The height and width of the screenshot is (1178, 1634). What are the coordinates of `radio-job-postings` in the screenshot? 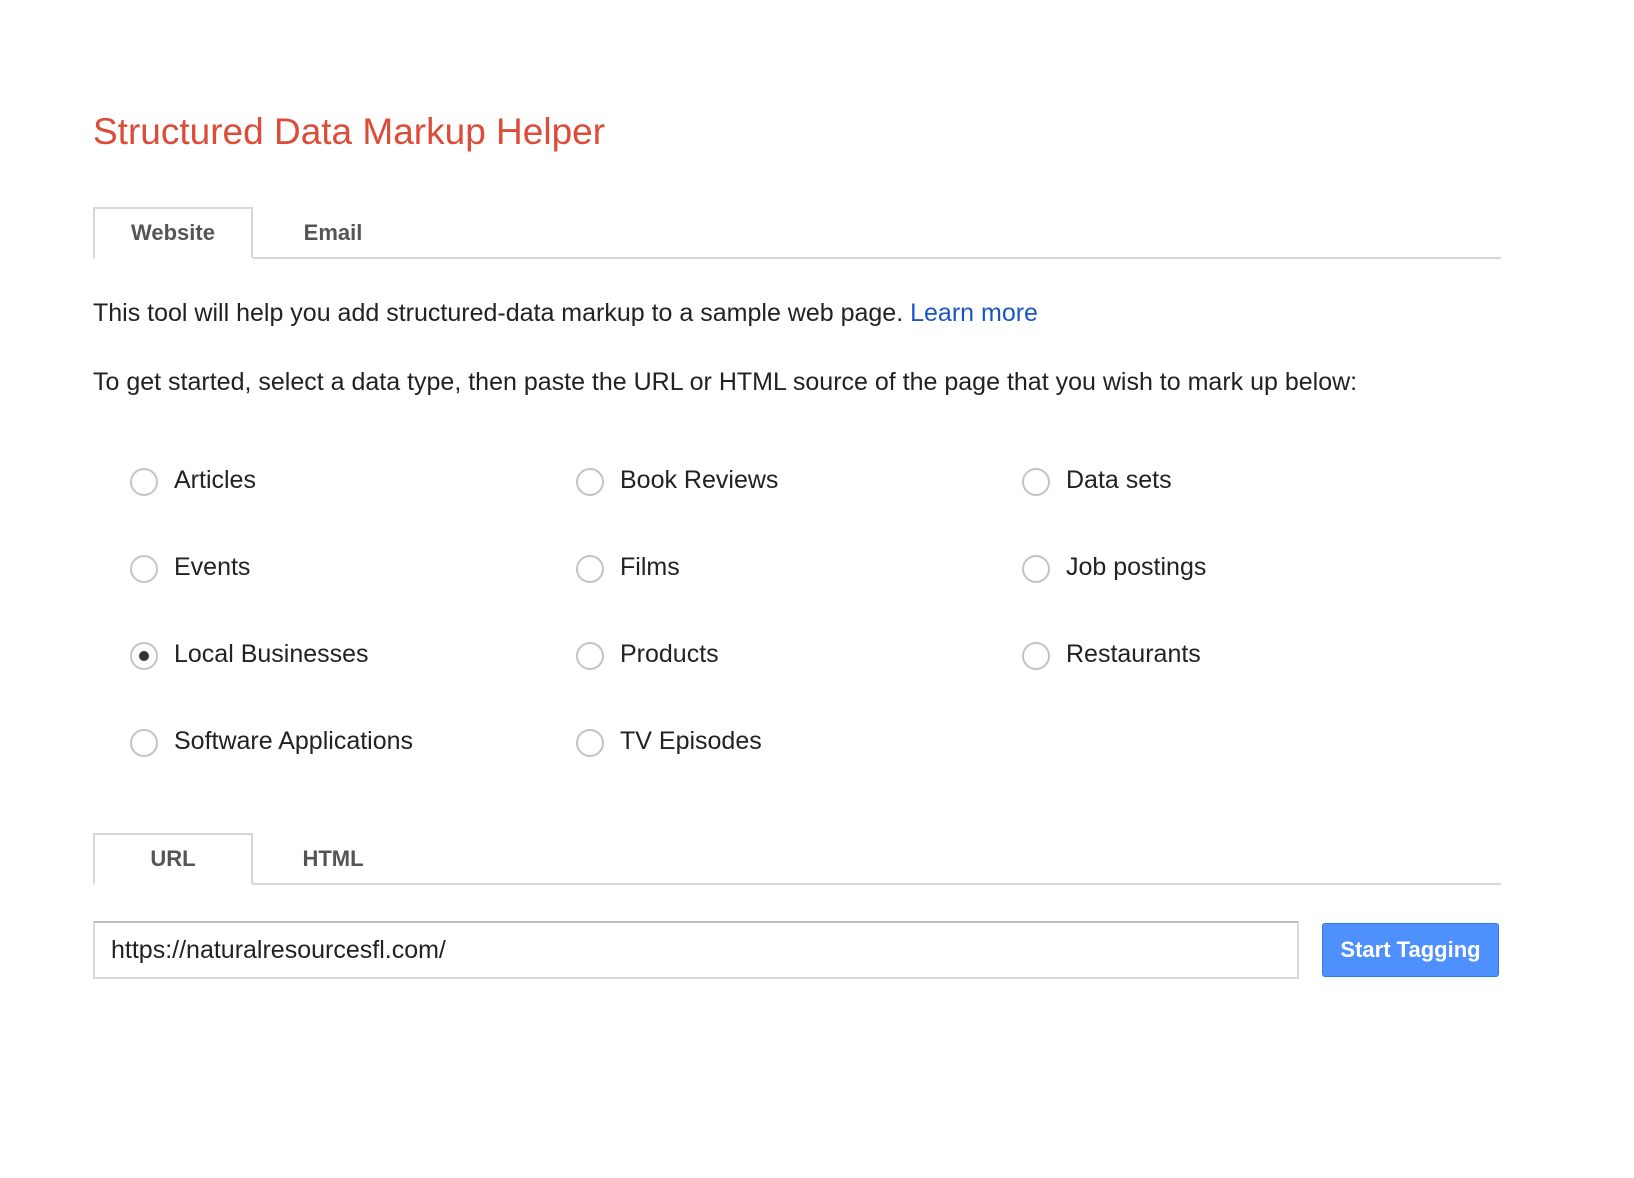 It's located at (1036, 569).